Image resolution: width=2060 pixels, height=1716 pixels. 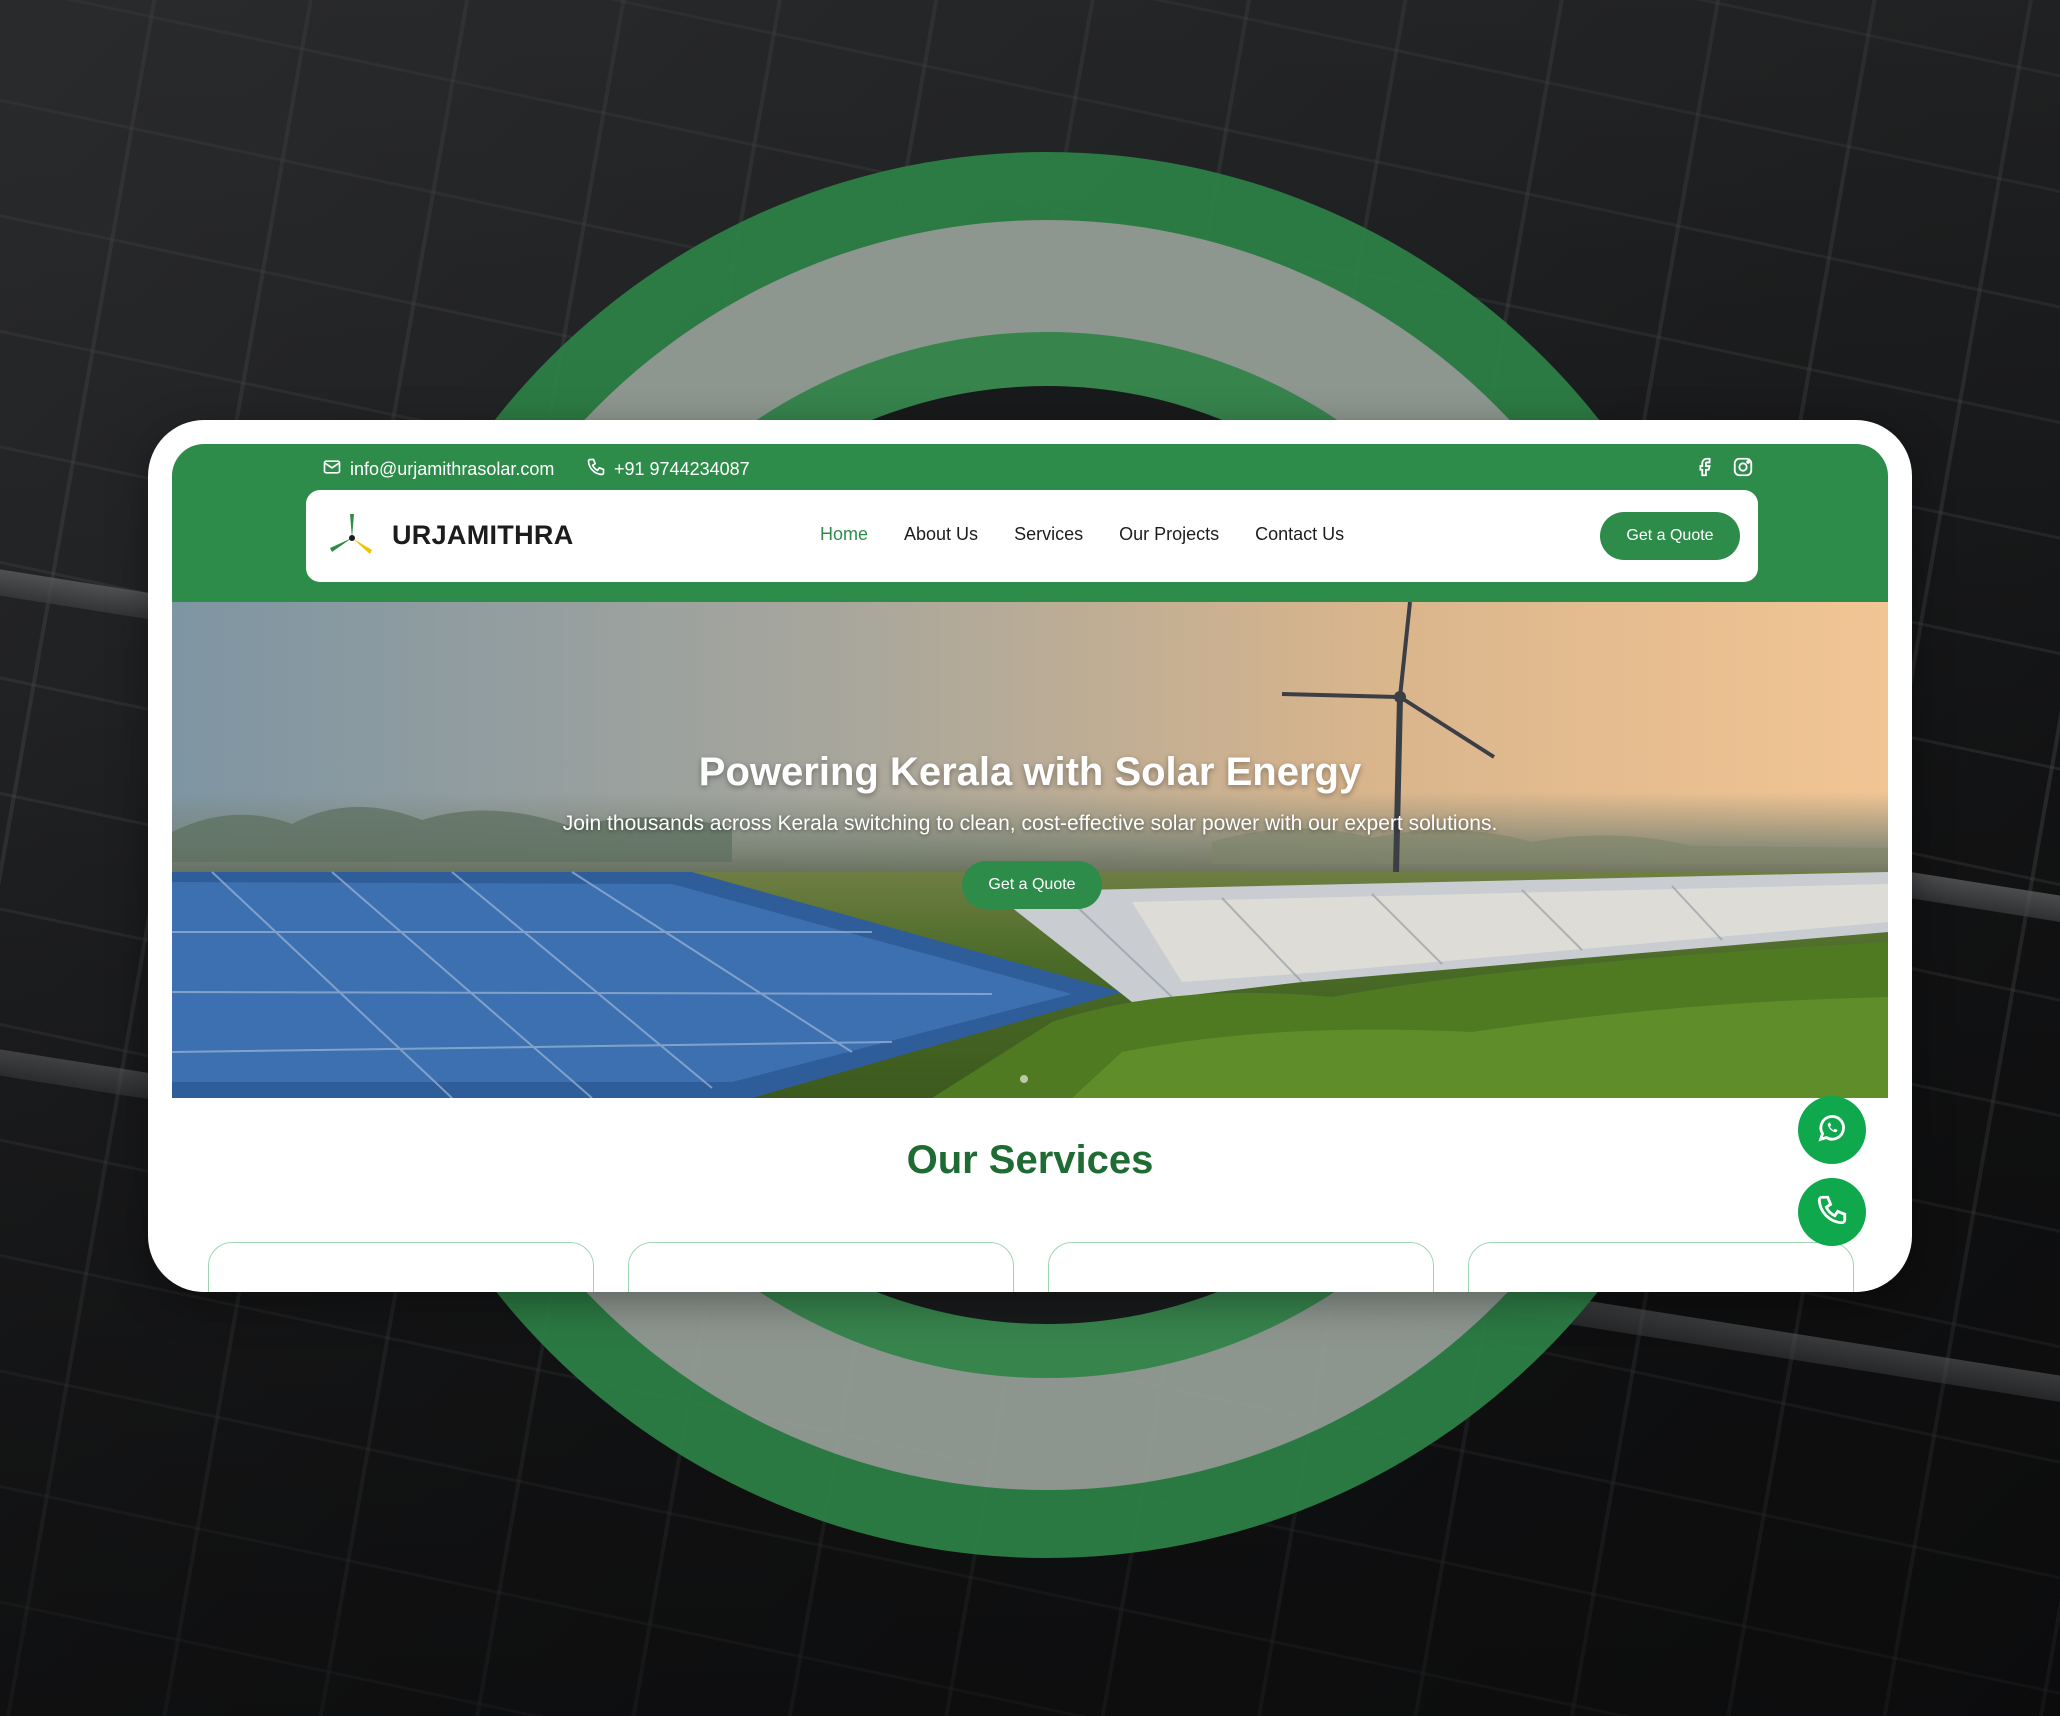 What do you see at coordinates (1030, 1160) in the screenshot?
I see `services-heading: Our Services` at bounding box center [1030, 1160].